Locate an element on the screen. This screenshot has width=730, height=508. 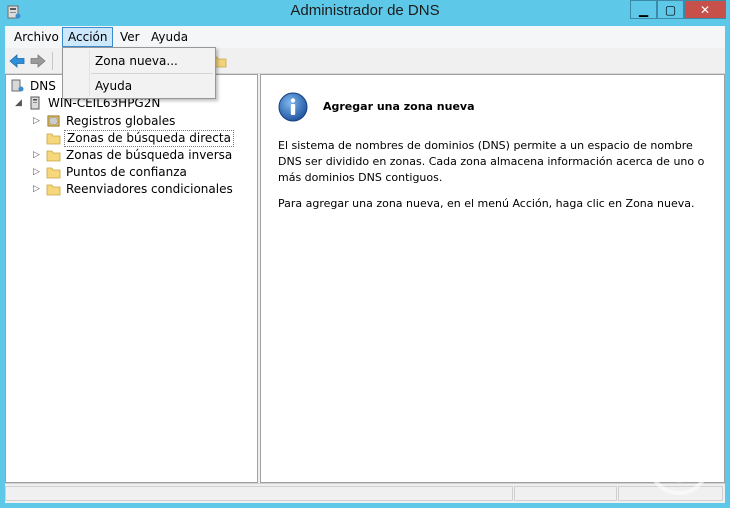
tree-item-label: Reenviadores condicionales is located at coordinates (149, 189).